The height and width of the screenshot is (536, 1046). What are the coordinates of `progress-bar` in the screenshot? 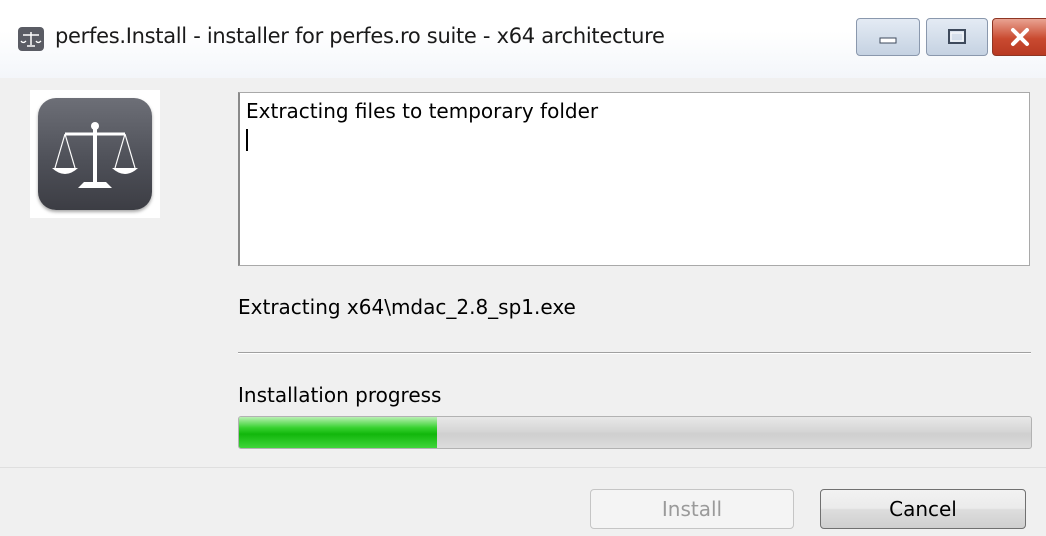 It's located at (635, 432).